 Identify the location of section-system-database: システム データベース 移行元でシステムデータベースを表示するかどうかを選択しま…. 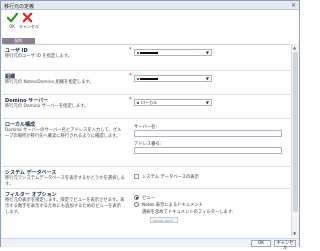
(146, 178).